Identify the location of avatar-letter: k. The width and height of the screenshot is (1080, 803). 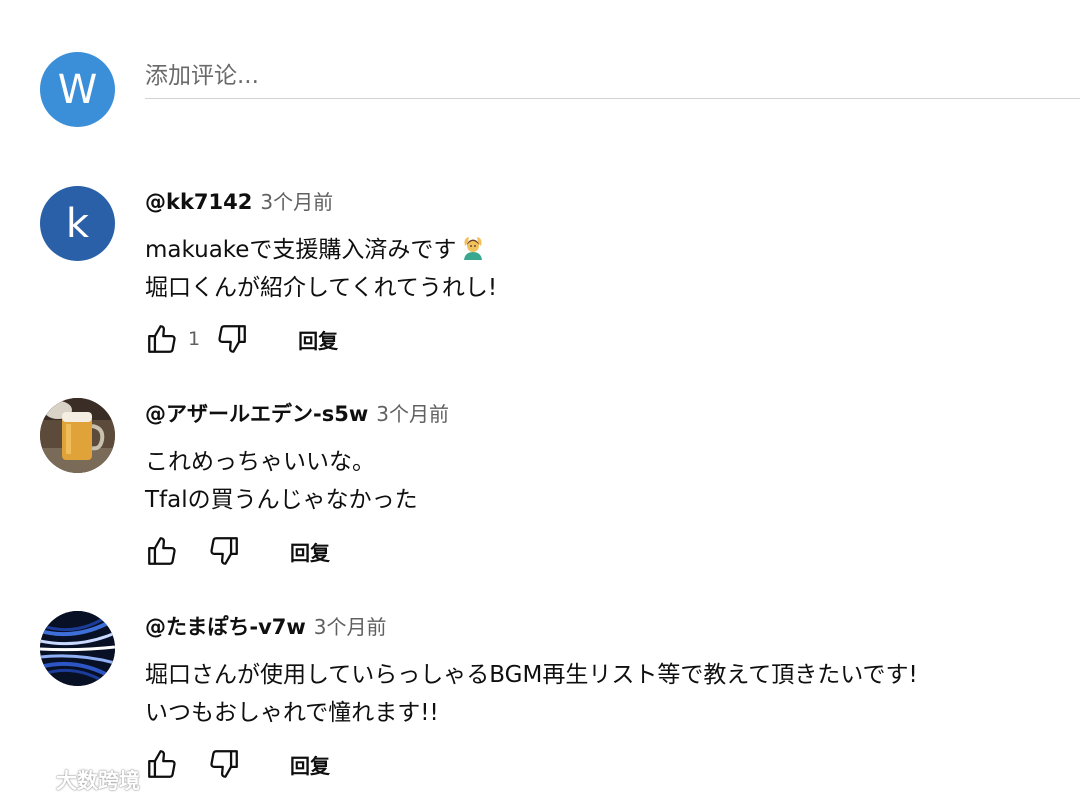
(77, 223).